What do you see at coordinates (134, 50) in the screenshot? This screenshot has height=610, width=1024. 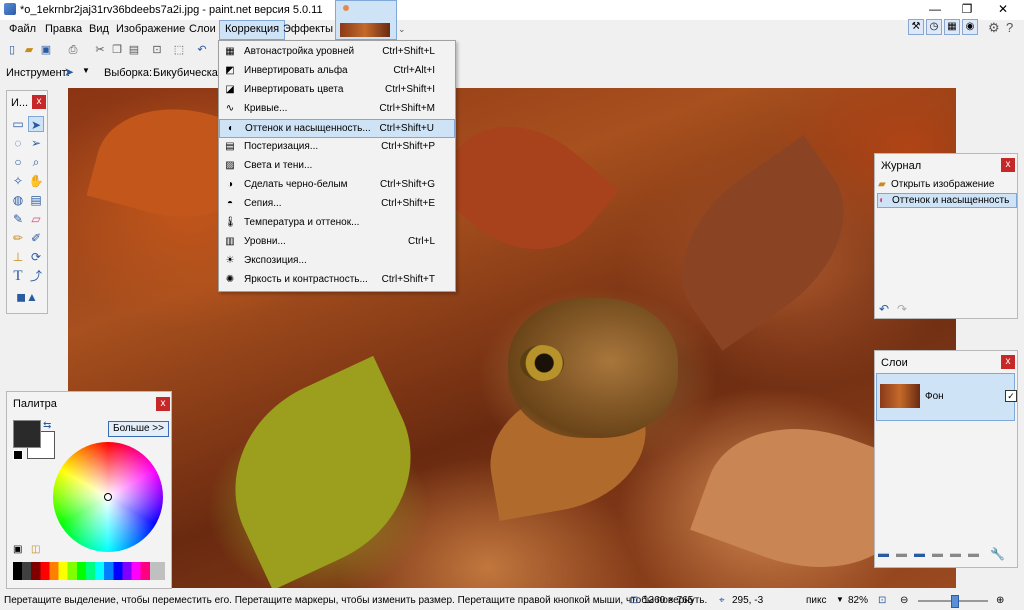 I see `paste-icon: ▤` at bounding box center [134, 50].